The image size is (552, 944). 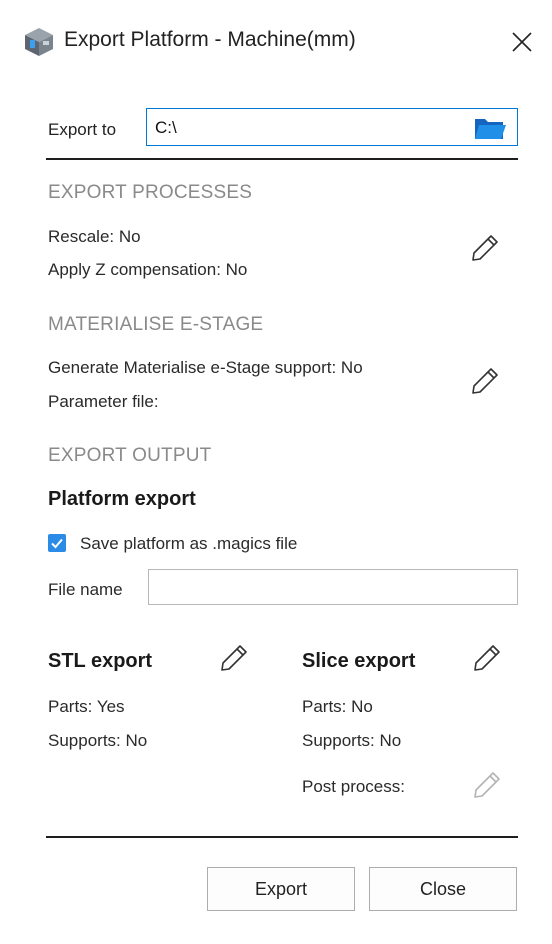 I want to click on save-magics-checkbox, so click(x=57, y=543).